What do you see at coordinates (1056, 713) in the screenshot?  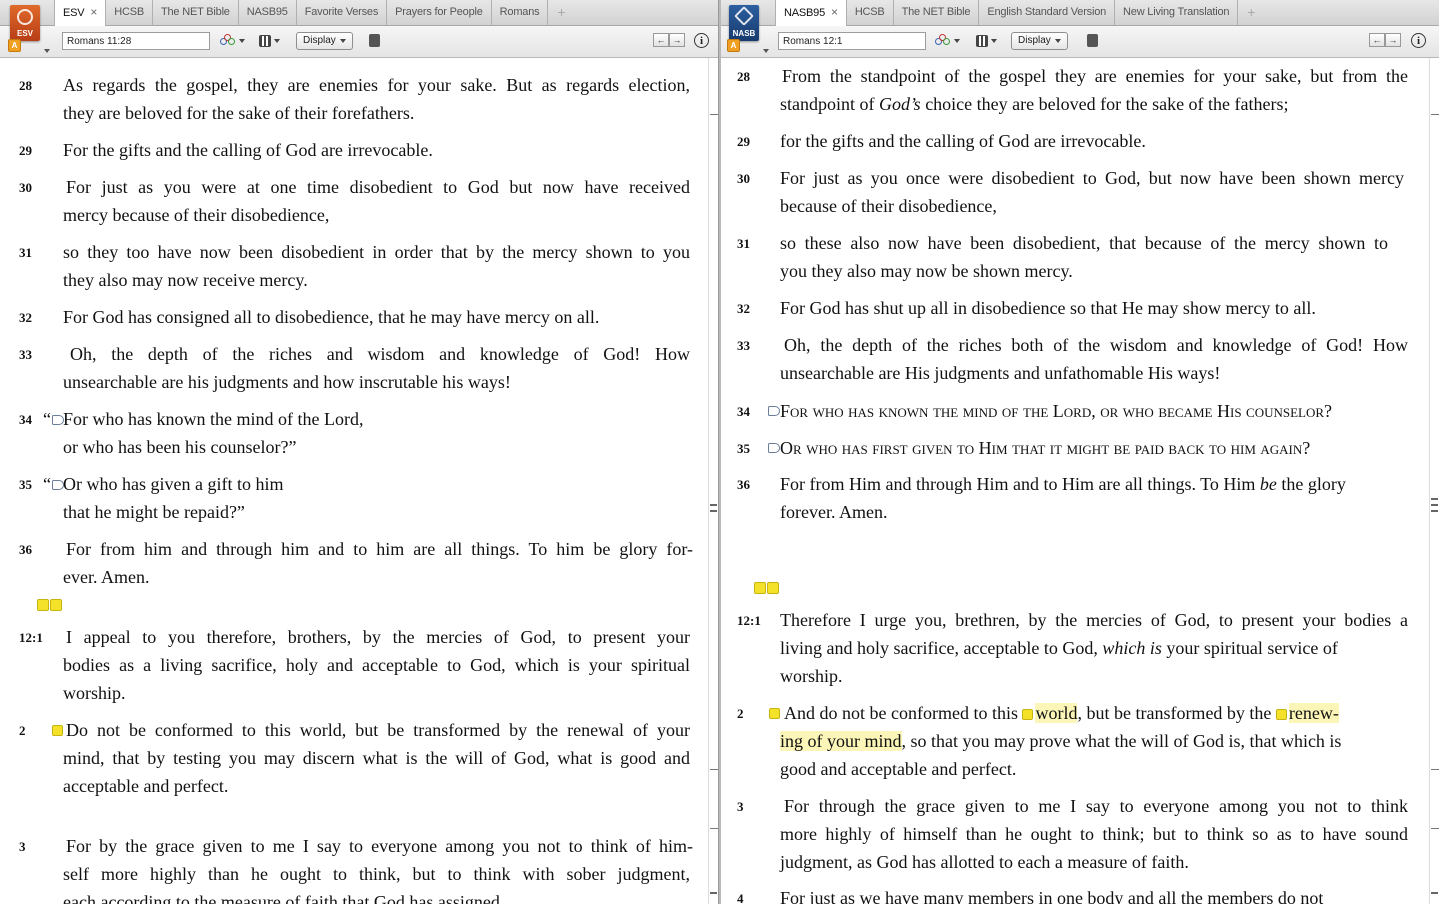 I see `highlighted-text: world` at bounding box center [1056, 713].